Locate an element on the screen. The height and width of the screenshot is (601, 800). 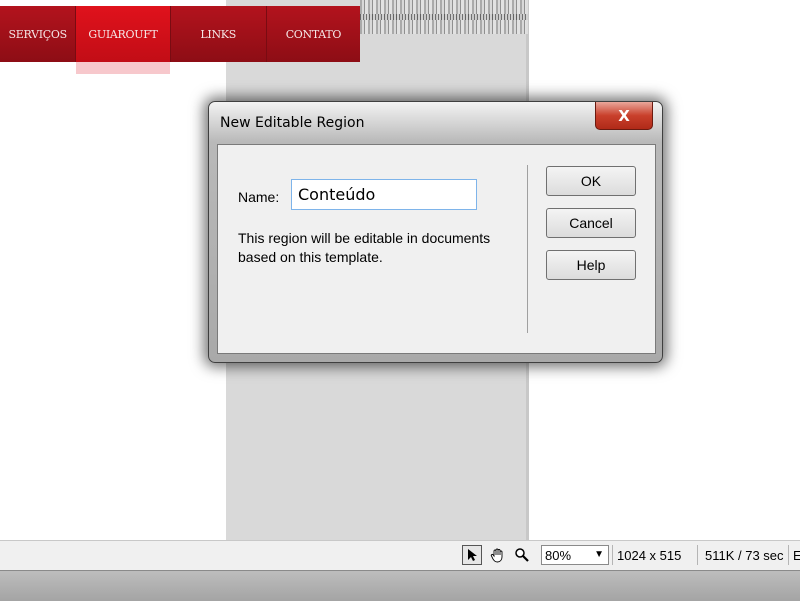
zoom-level-select: 80% ▼ is located at coordinates (575, 555).